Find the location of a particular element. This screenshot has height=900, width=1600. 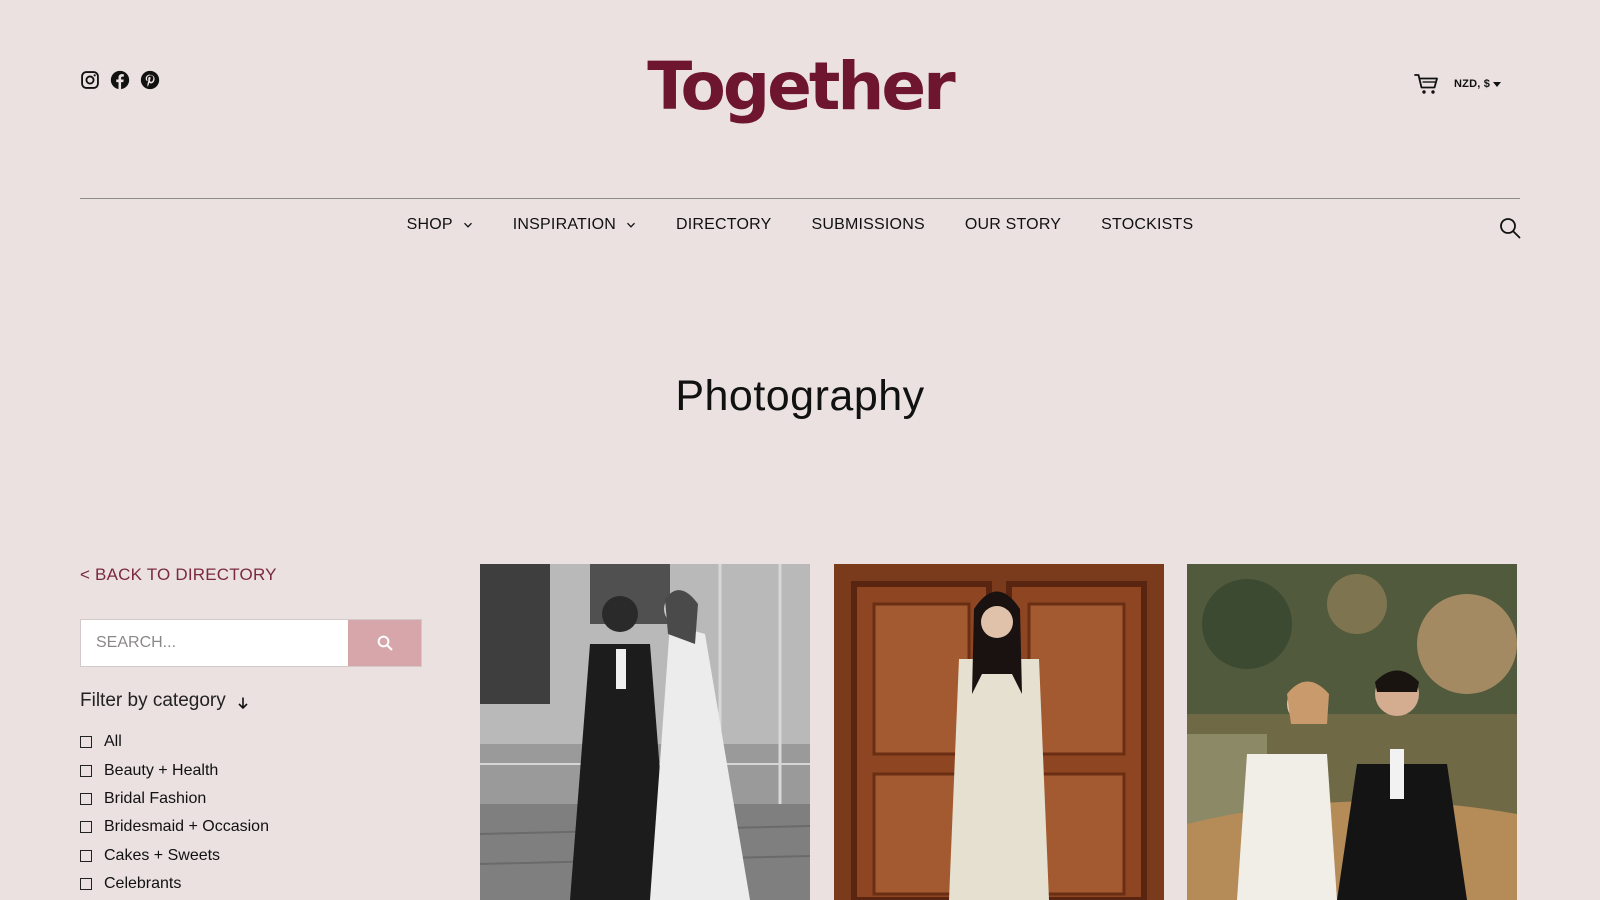

nav-item-label: DIRECTORY is located at coordinates (724, 224).